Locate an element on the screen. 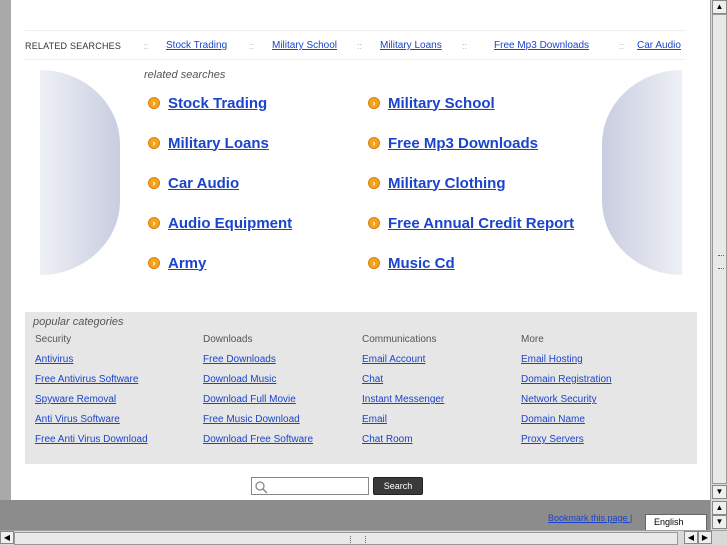 This screenshot has width=727, height=545. category-link: Free Music Download is located at coordinates (285, 425).